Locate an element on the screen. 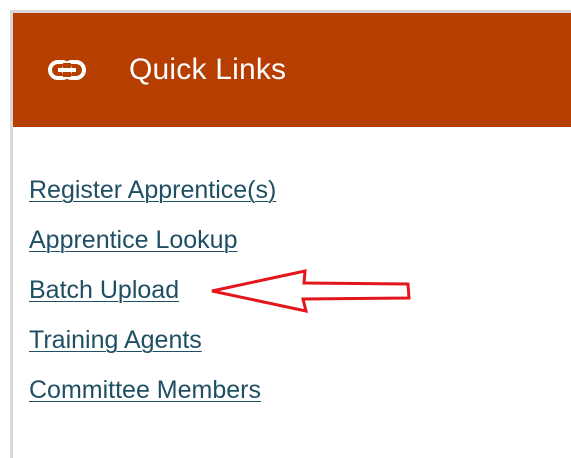 Image resolution: width=571 pixels, height=458 pixels. list-item: Committee Members is located at coordinates (152, 396).